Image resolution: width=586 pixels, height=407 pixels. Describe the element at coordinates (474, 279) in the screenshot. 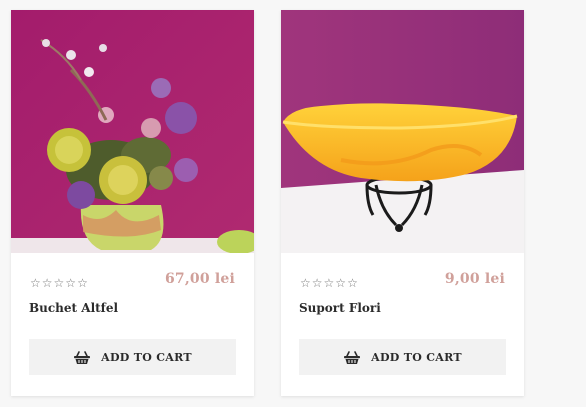

I see `product-price: 9,00 lei` at that location.